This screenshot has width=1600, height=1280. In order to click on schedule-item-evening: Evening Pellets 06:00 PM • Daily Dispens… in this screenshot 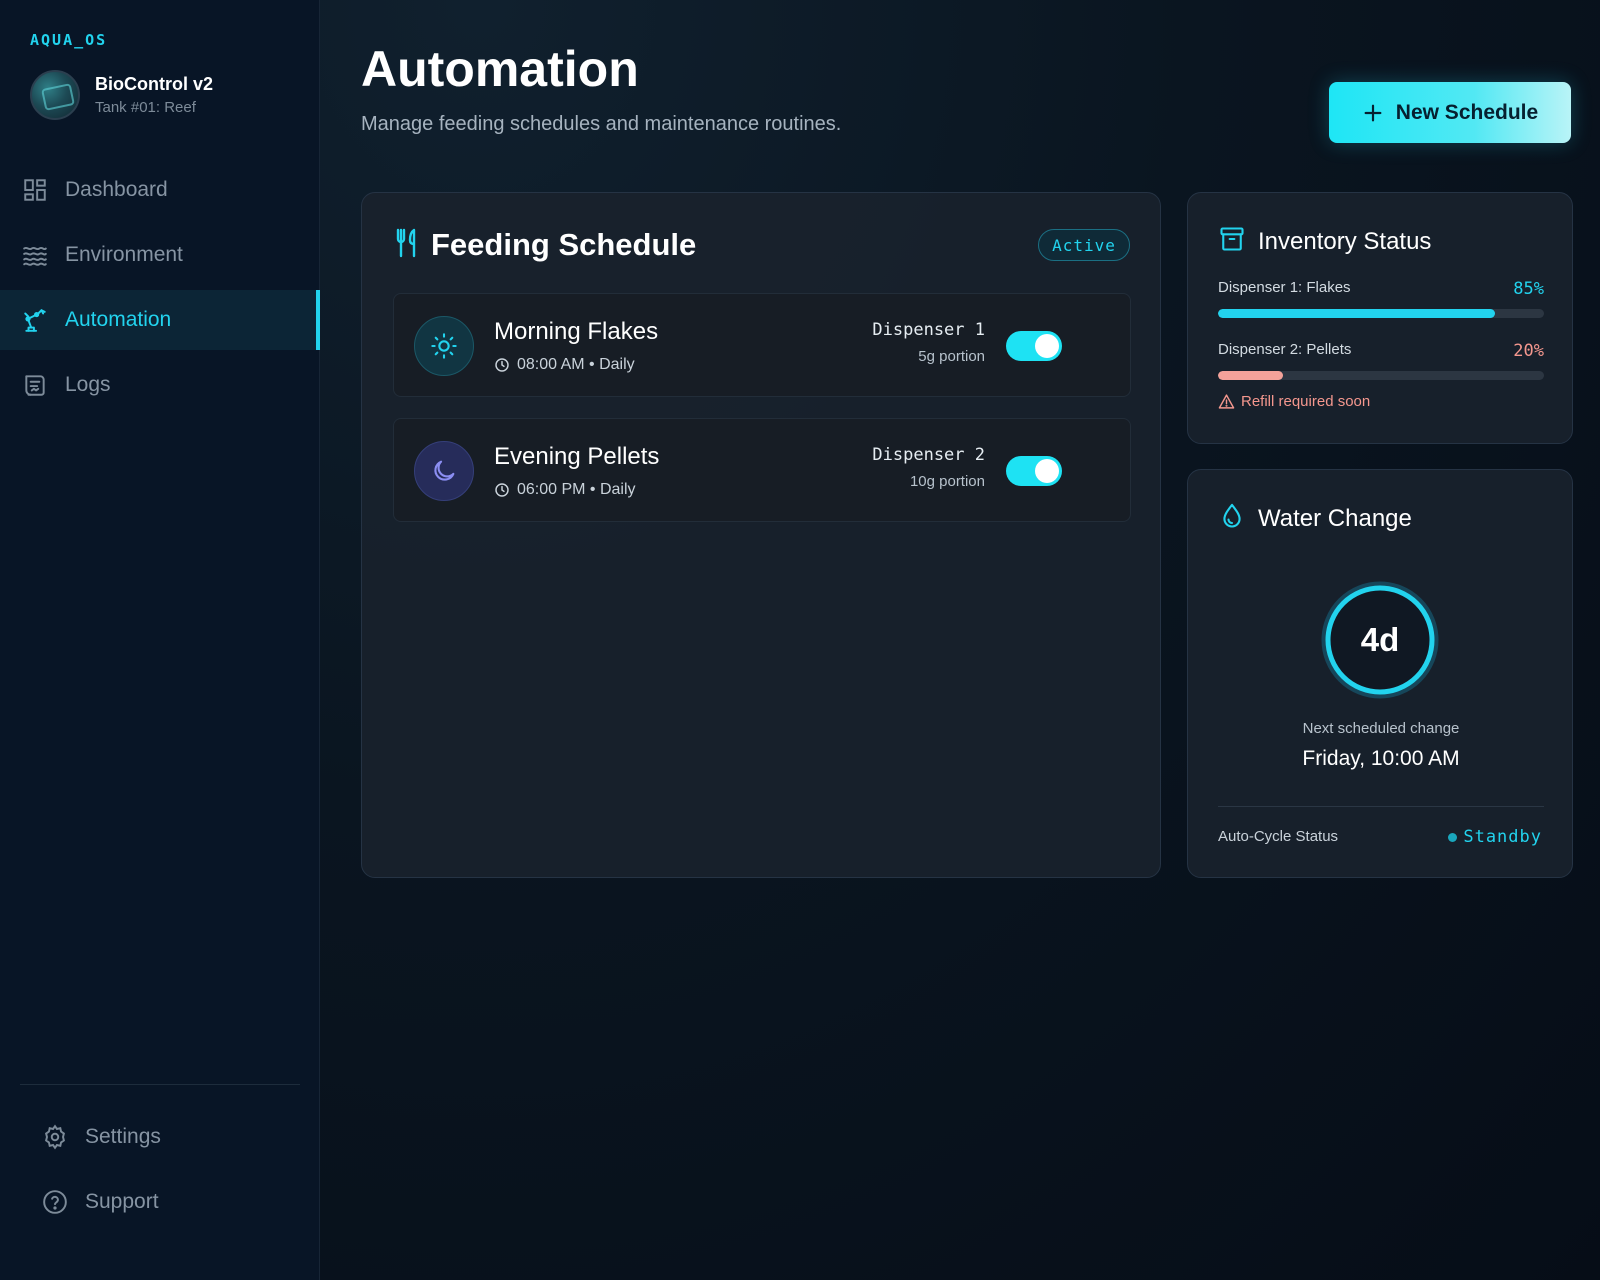, I will do `click(762, 470)`.